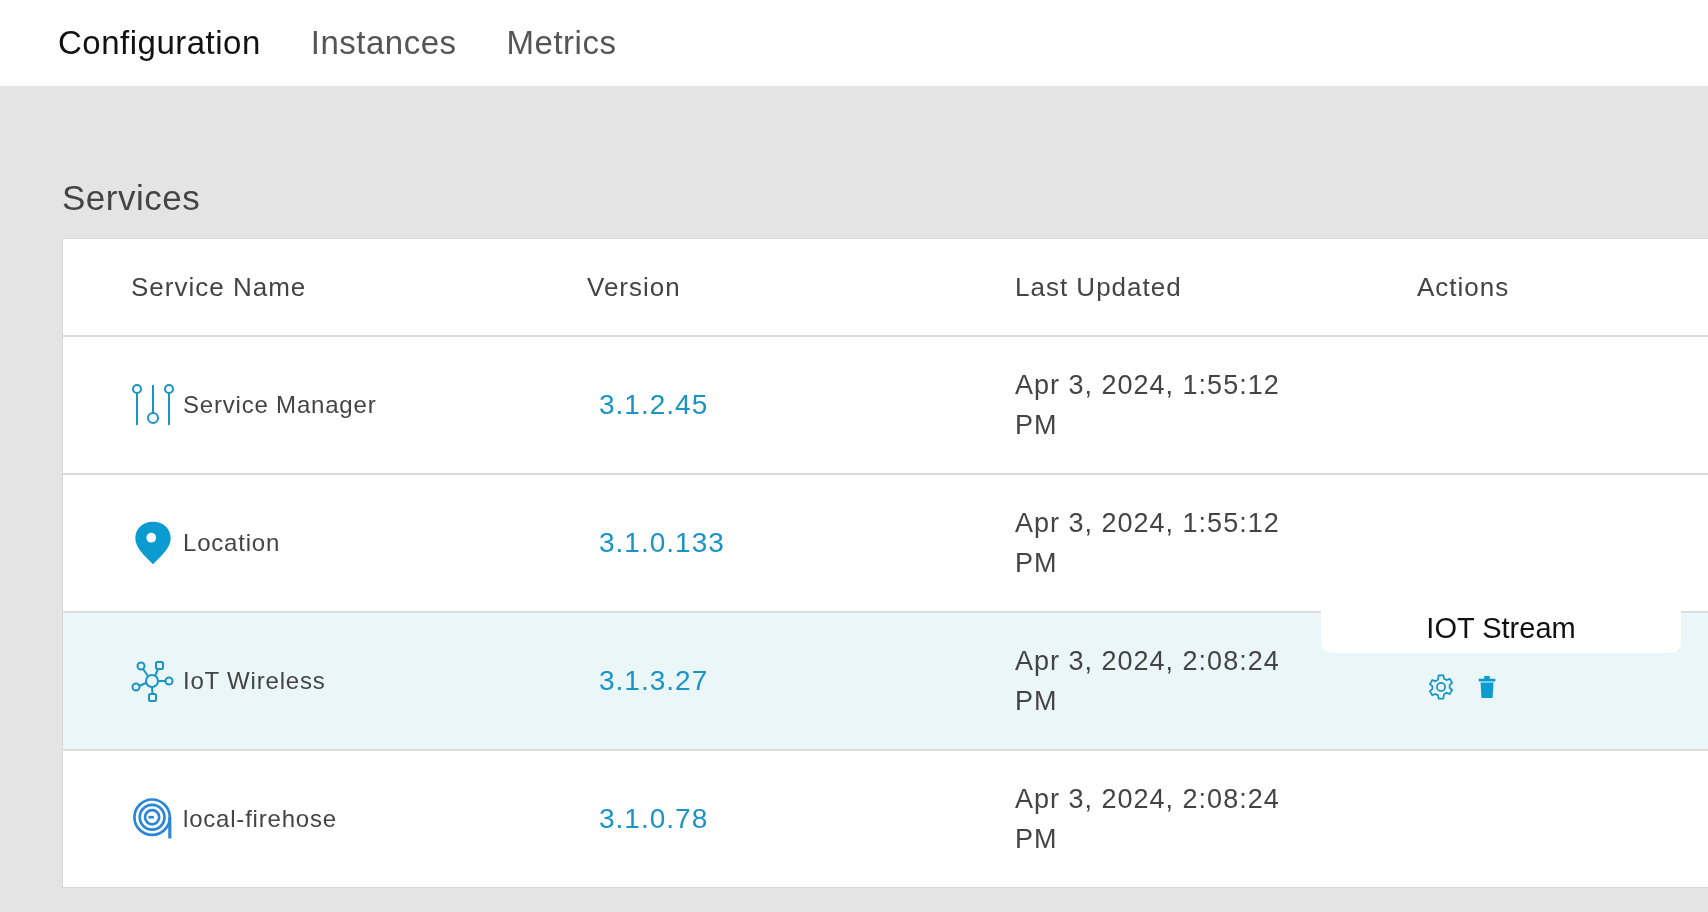  I want to click on tab: Configuration, so click(159, 43).